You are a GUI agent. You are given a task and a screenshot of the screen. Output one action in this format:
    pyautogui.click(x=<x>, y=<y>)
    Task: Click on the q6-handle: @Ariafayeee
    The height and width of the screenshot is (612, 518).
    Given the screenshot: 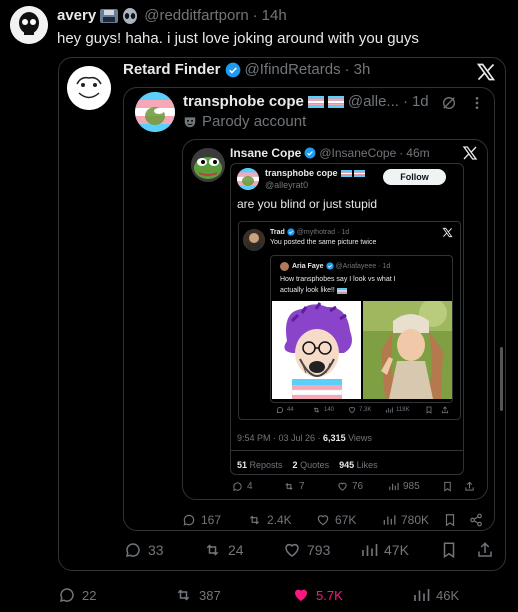 What is the action you would take?
    pyautogui.click(x=356, y=266)
    